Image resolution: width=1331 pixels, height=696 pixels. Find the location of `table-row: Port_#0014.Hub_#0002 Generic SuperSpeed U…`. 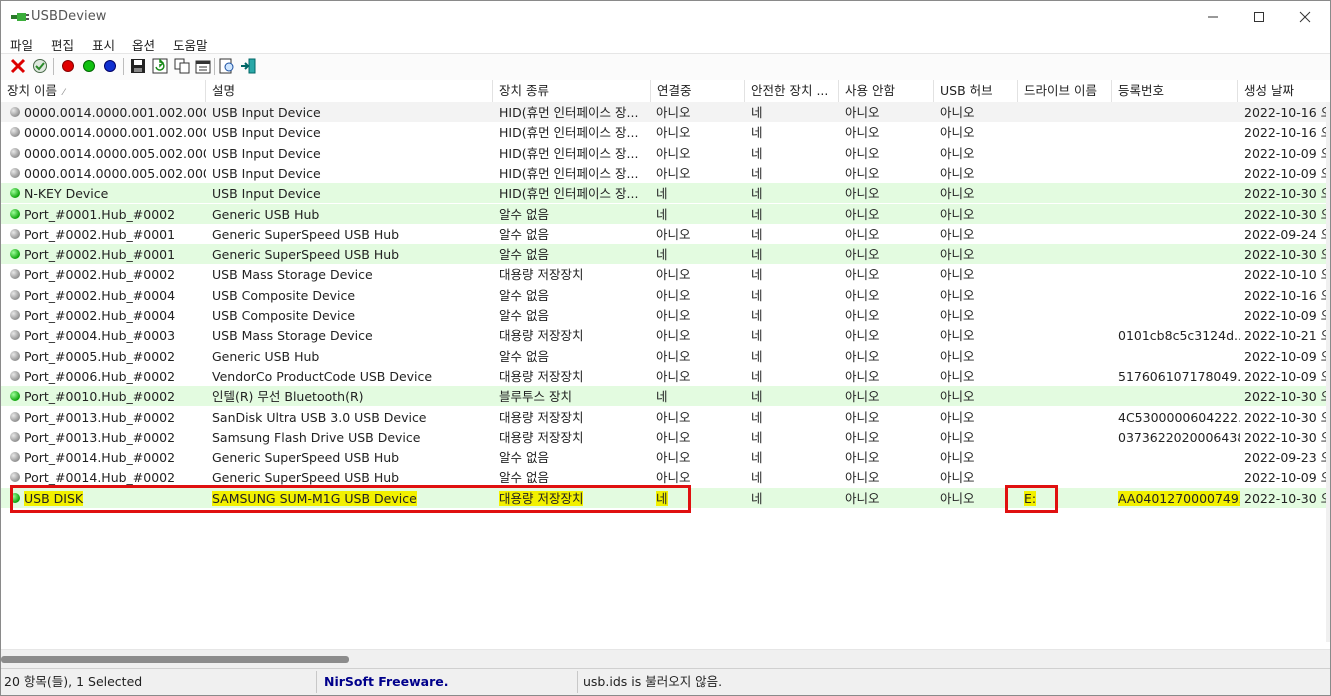

table-row: Port_#0014.Hub_#0002 Generic SuperSpeed U… is located at coordinates (665, 457).